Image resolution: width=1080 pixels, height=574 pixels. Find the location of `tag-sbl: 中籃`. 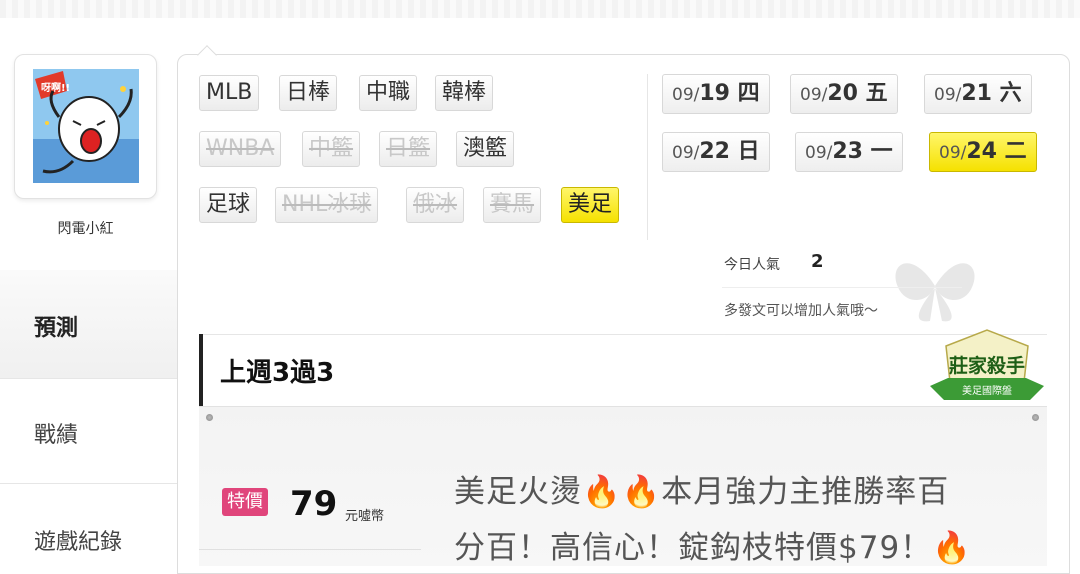

tag-sbl: 中籃 is located at coordinates (331, 149).